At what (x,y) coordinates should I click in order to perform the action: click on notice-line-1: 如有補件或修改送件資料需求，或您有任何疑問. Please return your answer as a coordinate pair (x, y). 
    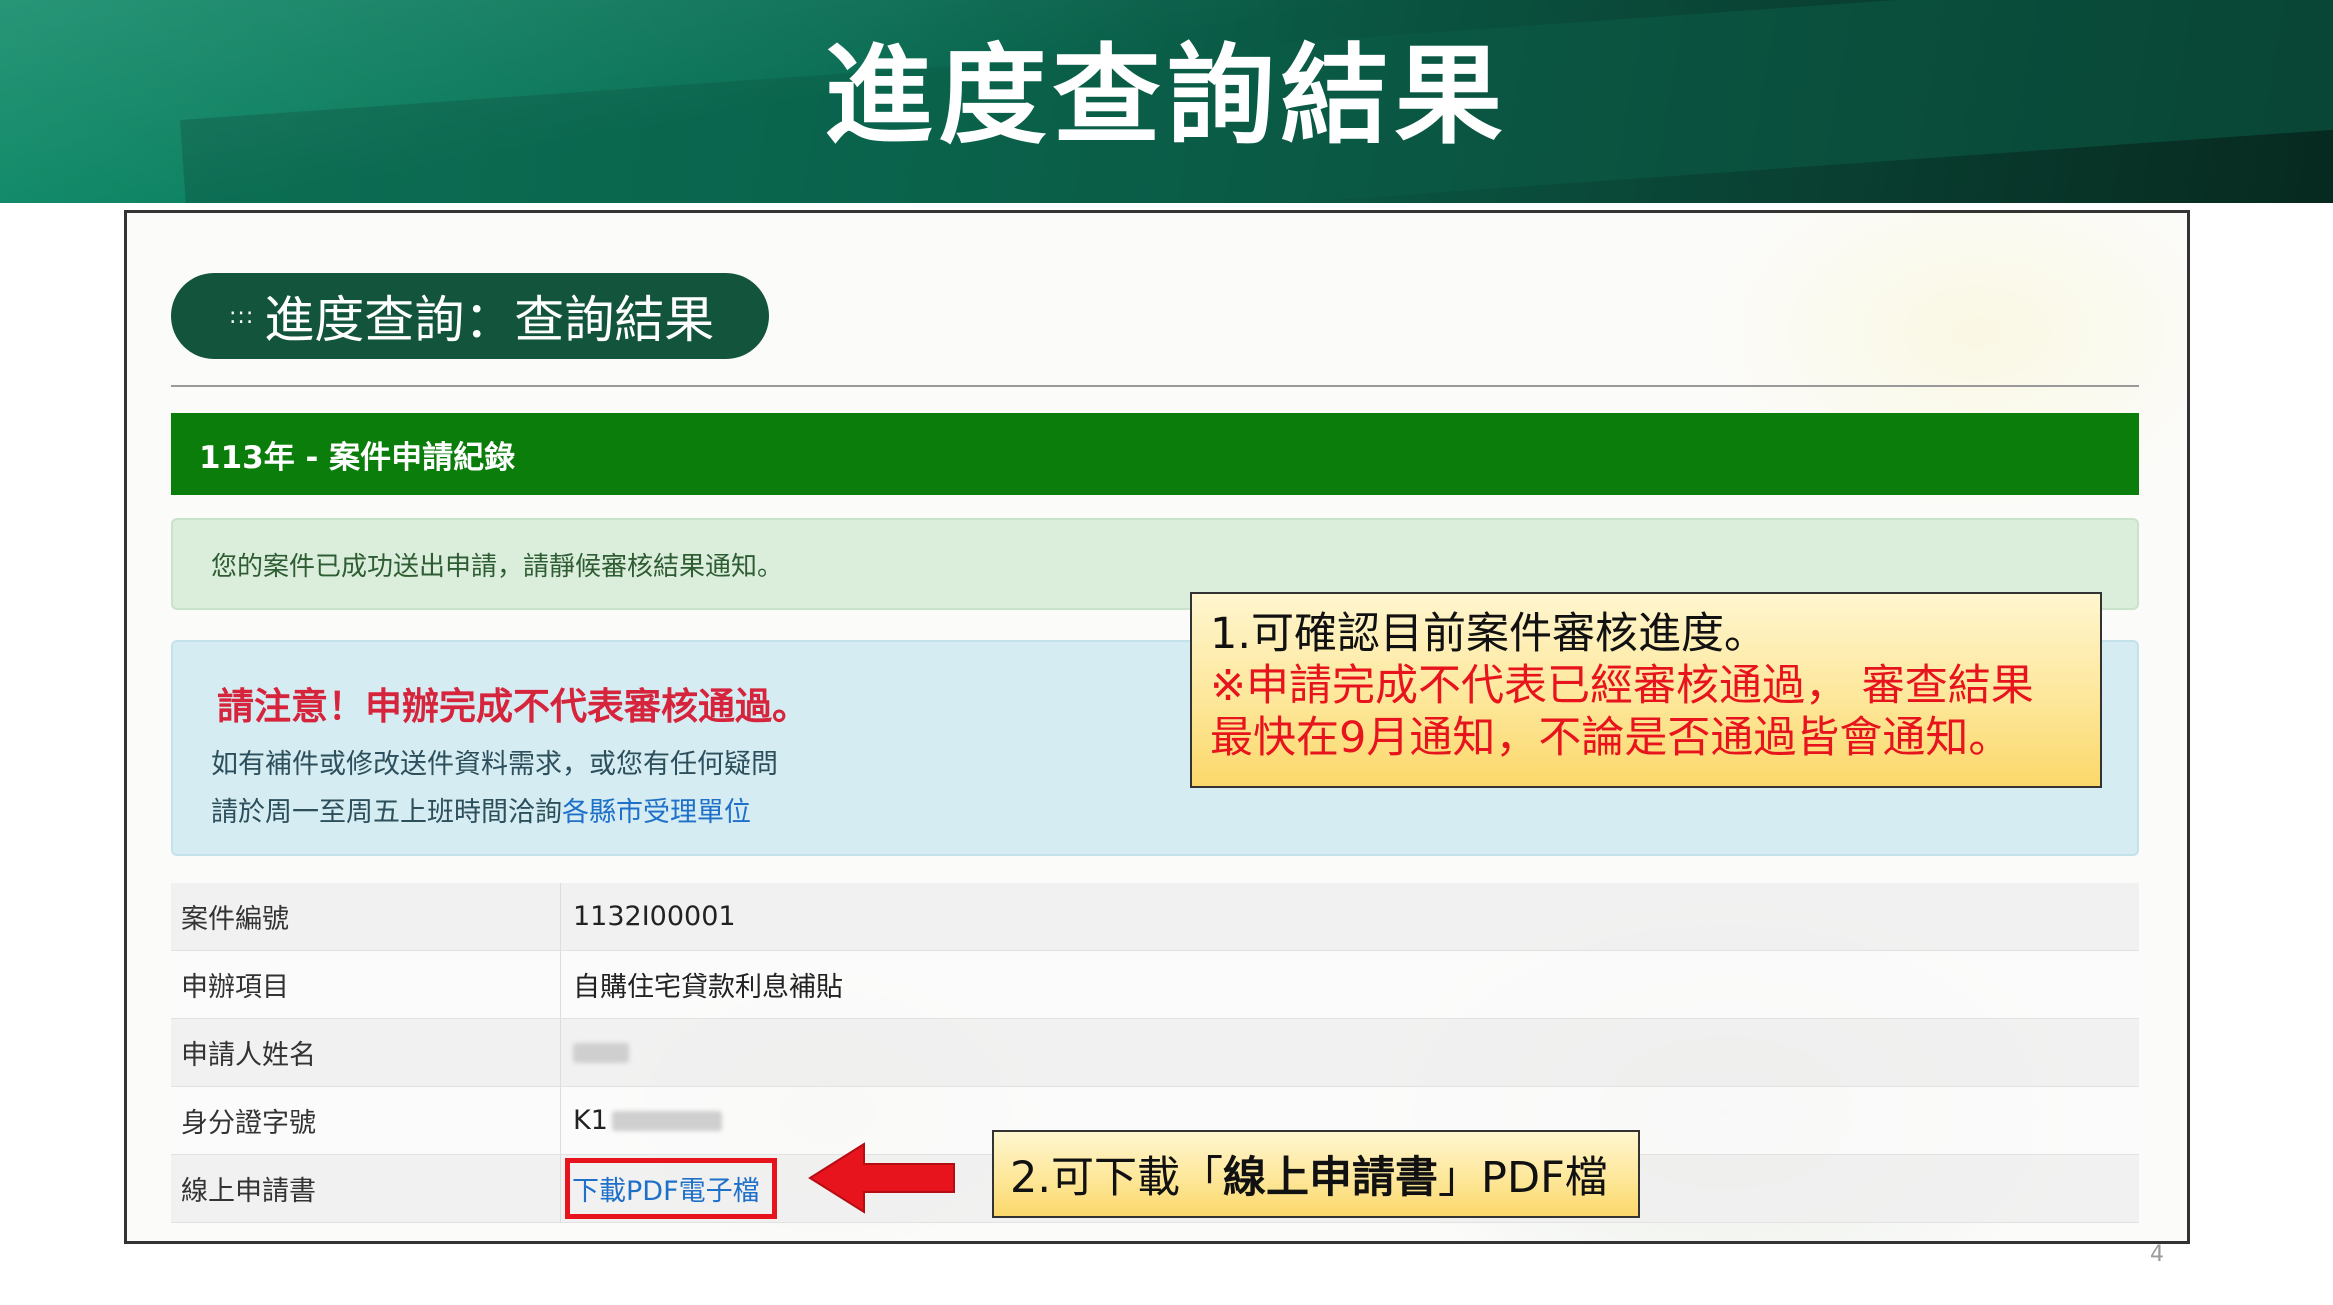
    Looking at the image, I should click on (494, 764).